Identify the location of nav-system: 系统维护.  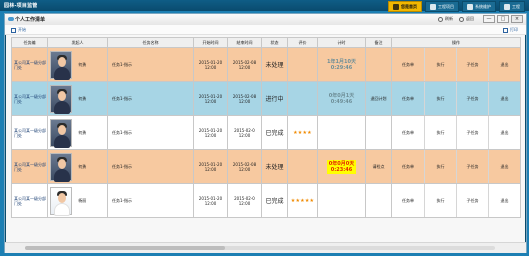
(479, 6).